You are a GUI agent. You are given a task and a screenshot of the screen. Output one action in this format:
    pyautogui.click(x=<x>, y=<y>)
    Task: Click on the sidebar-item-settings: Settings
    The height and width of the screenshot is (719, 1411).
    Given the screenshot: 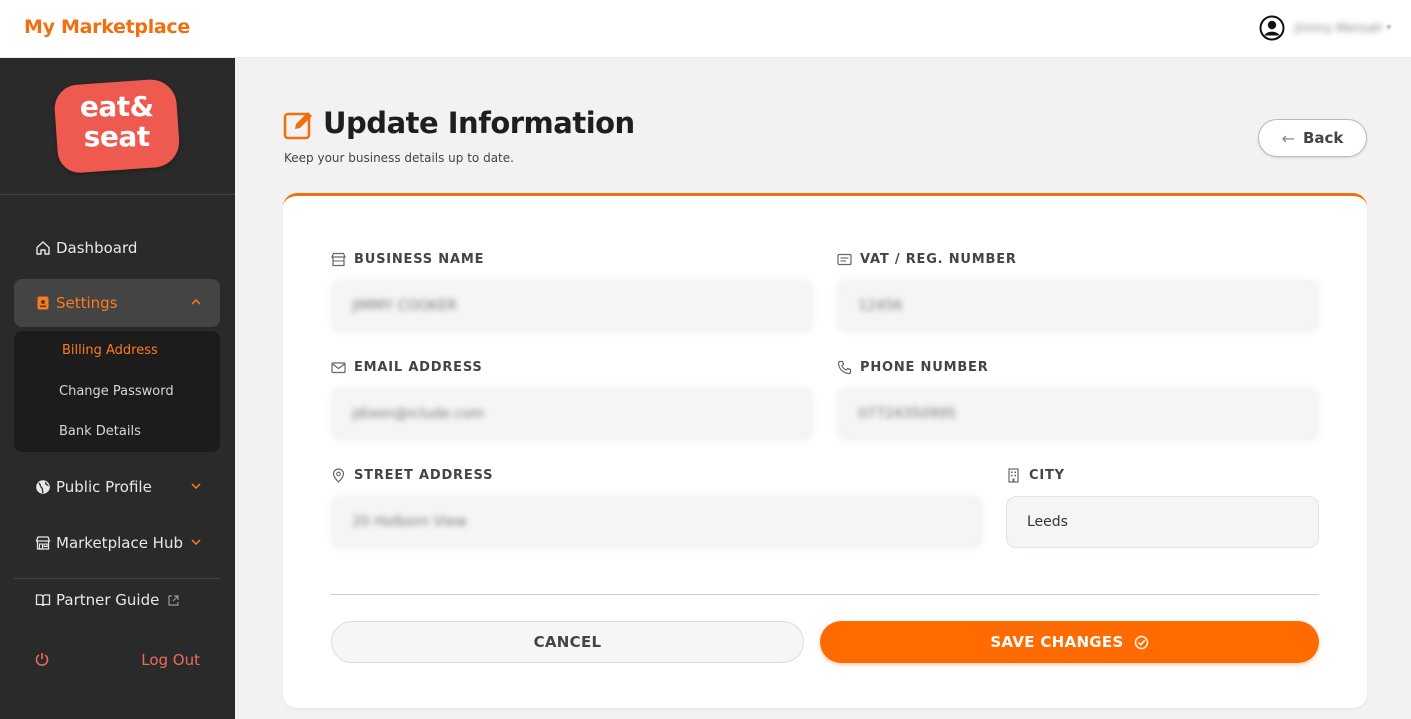 What is the action you would take?
    pyautogui.click(x=117, y=303)
    